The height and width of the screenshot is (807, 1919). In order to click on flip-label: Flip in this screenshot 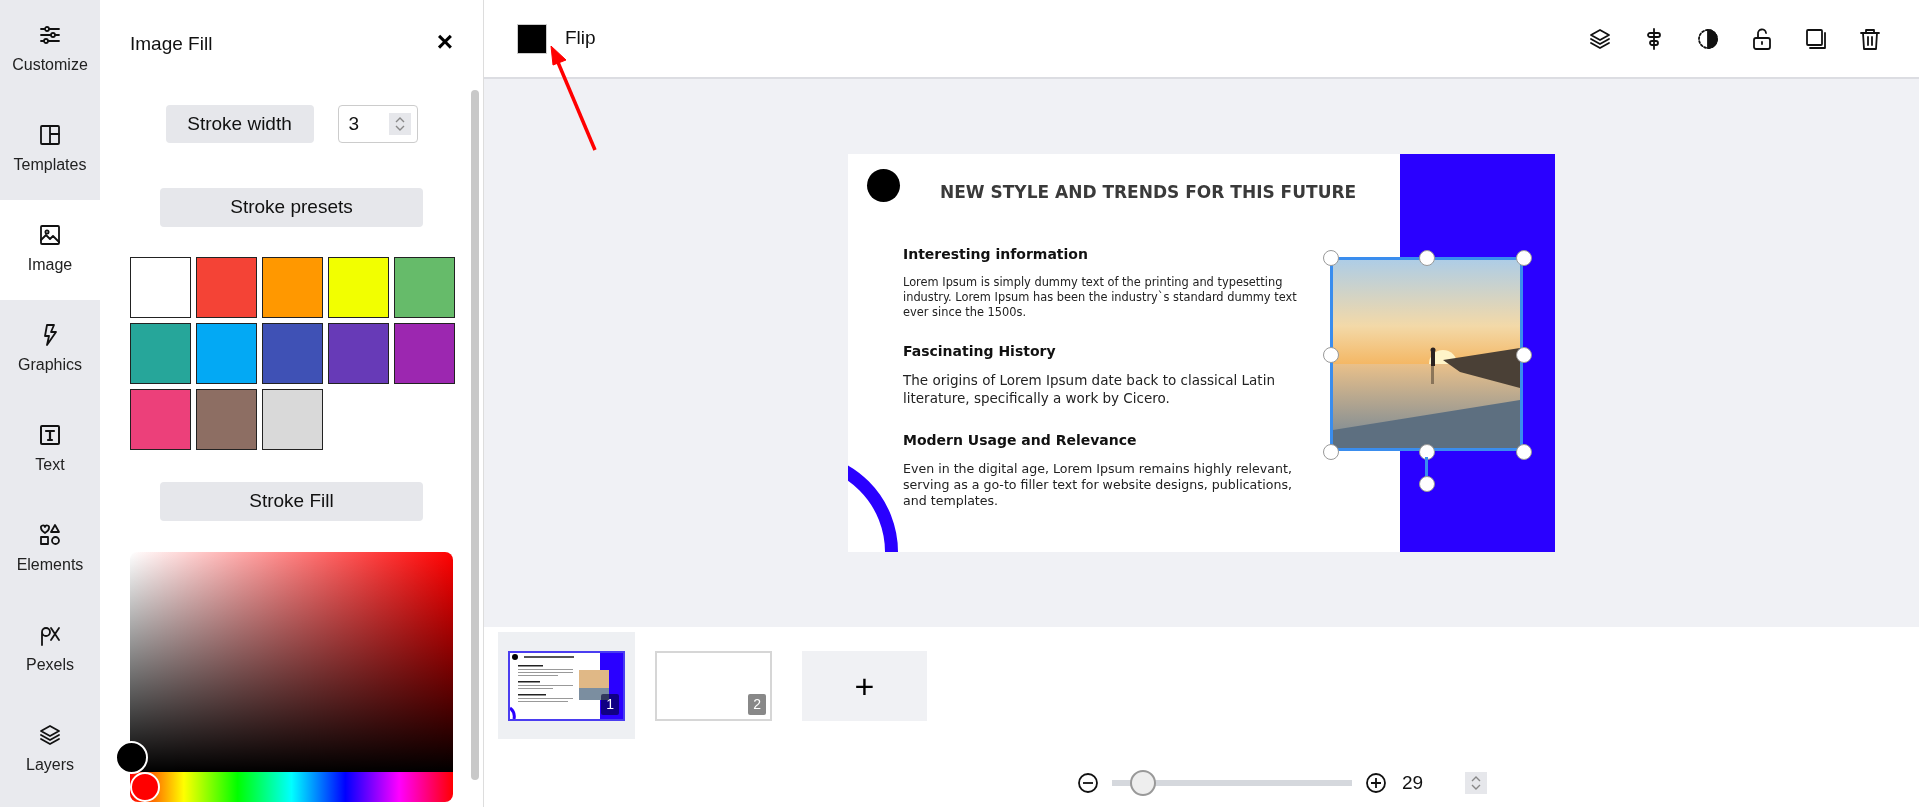, I will do `click(580, 38)`.